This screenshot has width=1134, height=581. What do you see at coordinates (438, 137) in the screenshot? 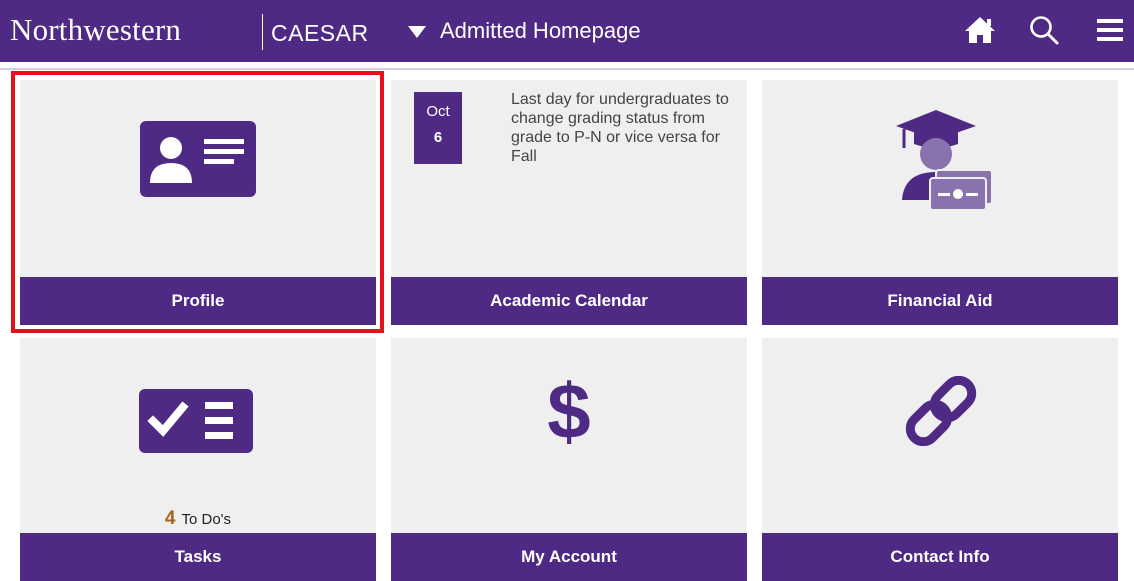
I see `calendar-day: 6` at bounding box center [438, 137].